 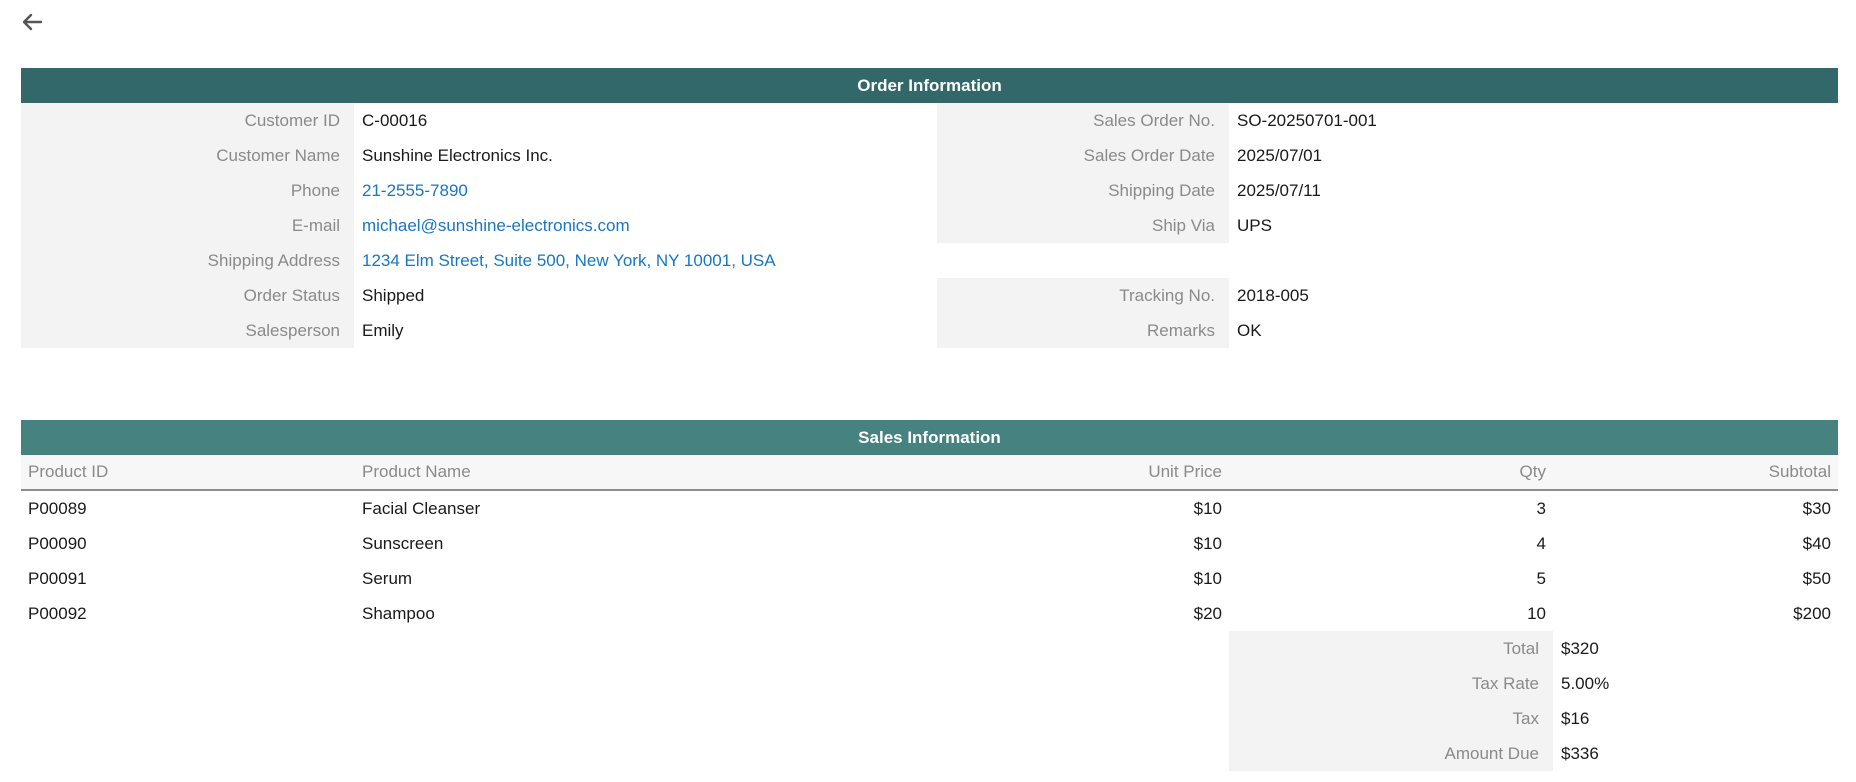 What do you see at coordinates (929, 508) in the screenshot?
I see `table-row: P00089 Facial Cleanser $10 3 $30` at bounding box center [929, 508].